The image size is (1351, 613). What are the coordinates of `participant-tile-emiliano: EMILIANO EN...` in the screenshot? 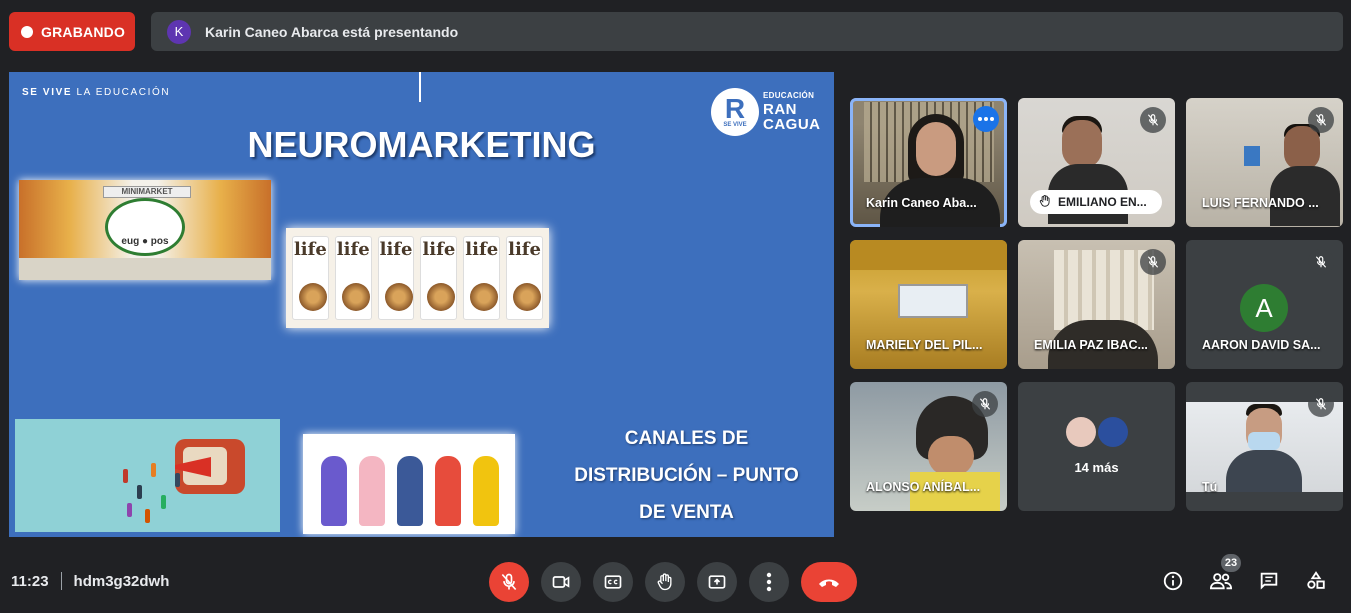 It's located at (1096, 162).